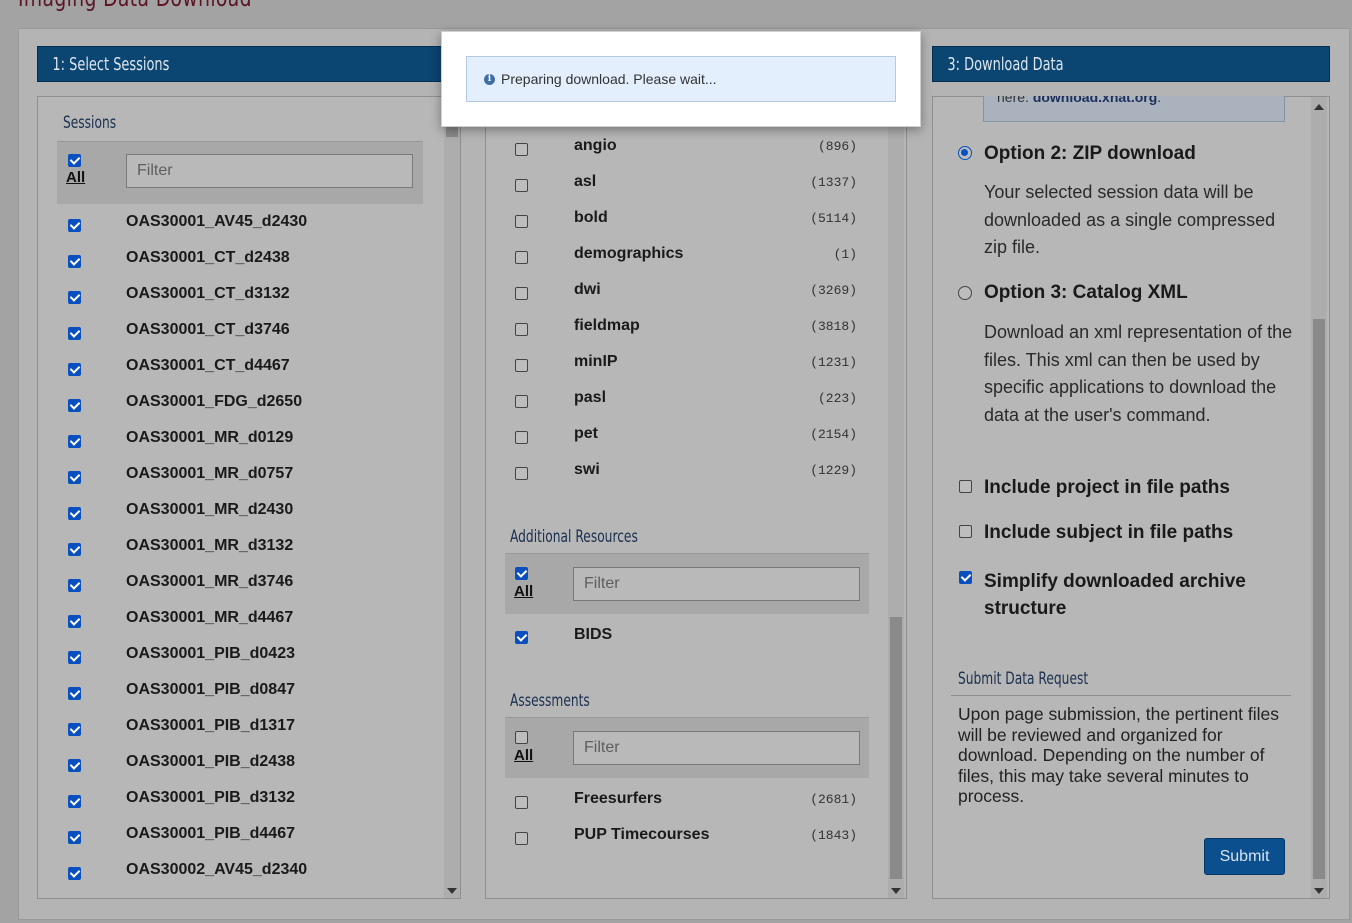 The image size is (1352, 923). Describe the element at coordinates (833, 434) in the screenshot. I see `scan-type-count: (2154)` at that location.